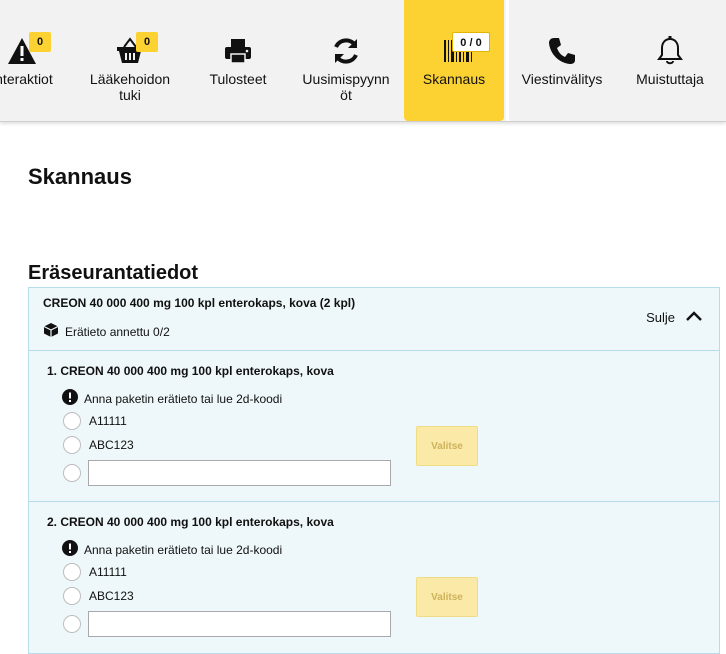  I want to click on page-title: Skannaus, so click(80, 176).